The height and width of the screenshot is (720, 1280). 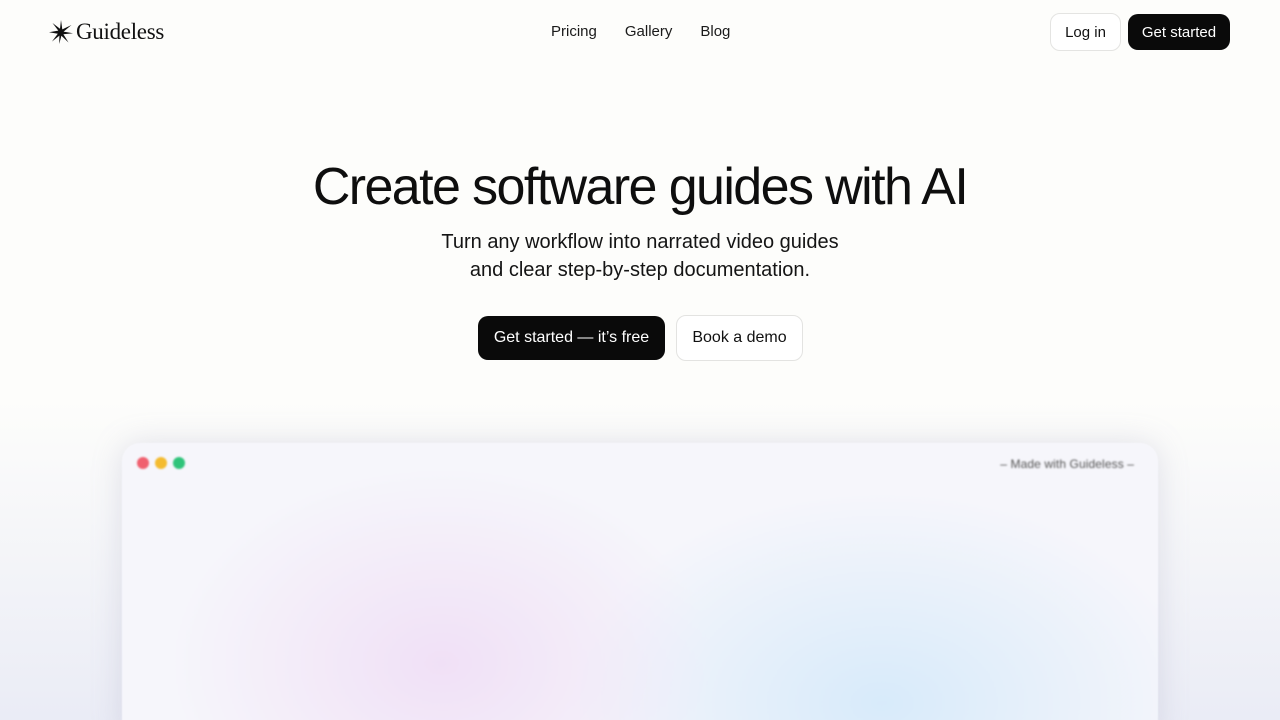 What do you see at coordinates (1067, 464) in the screenshot?
I see `made-with-badge: – Made with Guideless –` at bounding box center [1067, 464].